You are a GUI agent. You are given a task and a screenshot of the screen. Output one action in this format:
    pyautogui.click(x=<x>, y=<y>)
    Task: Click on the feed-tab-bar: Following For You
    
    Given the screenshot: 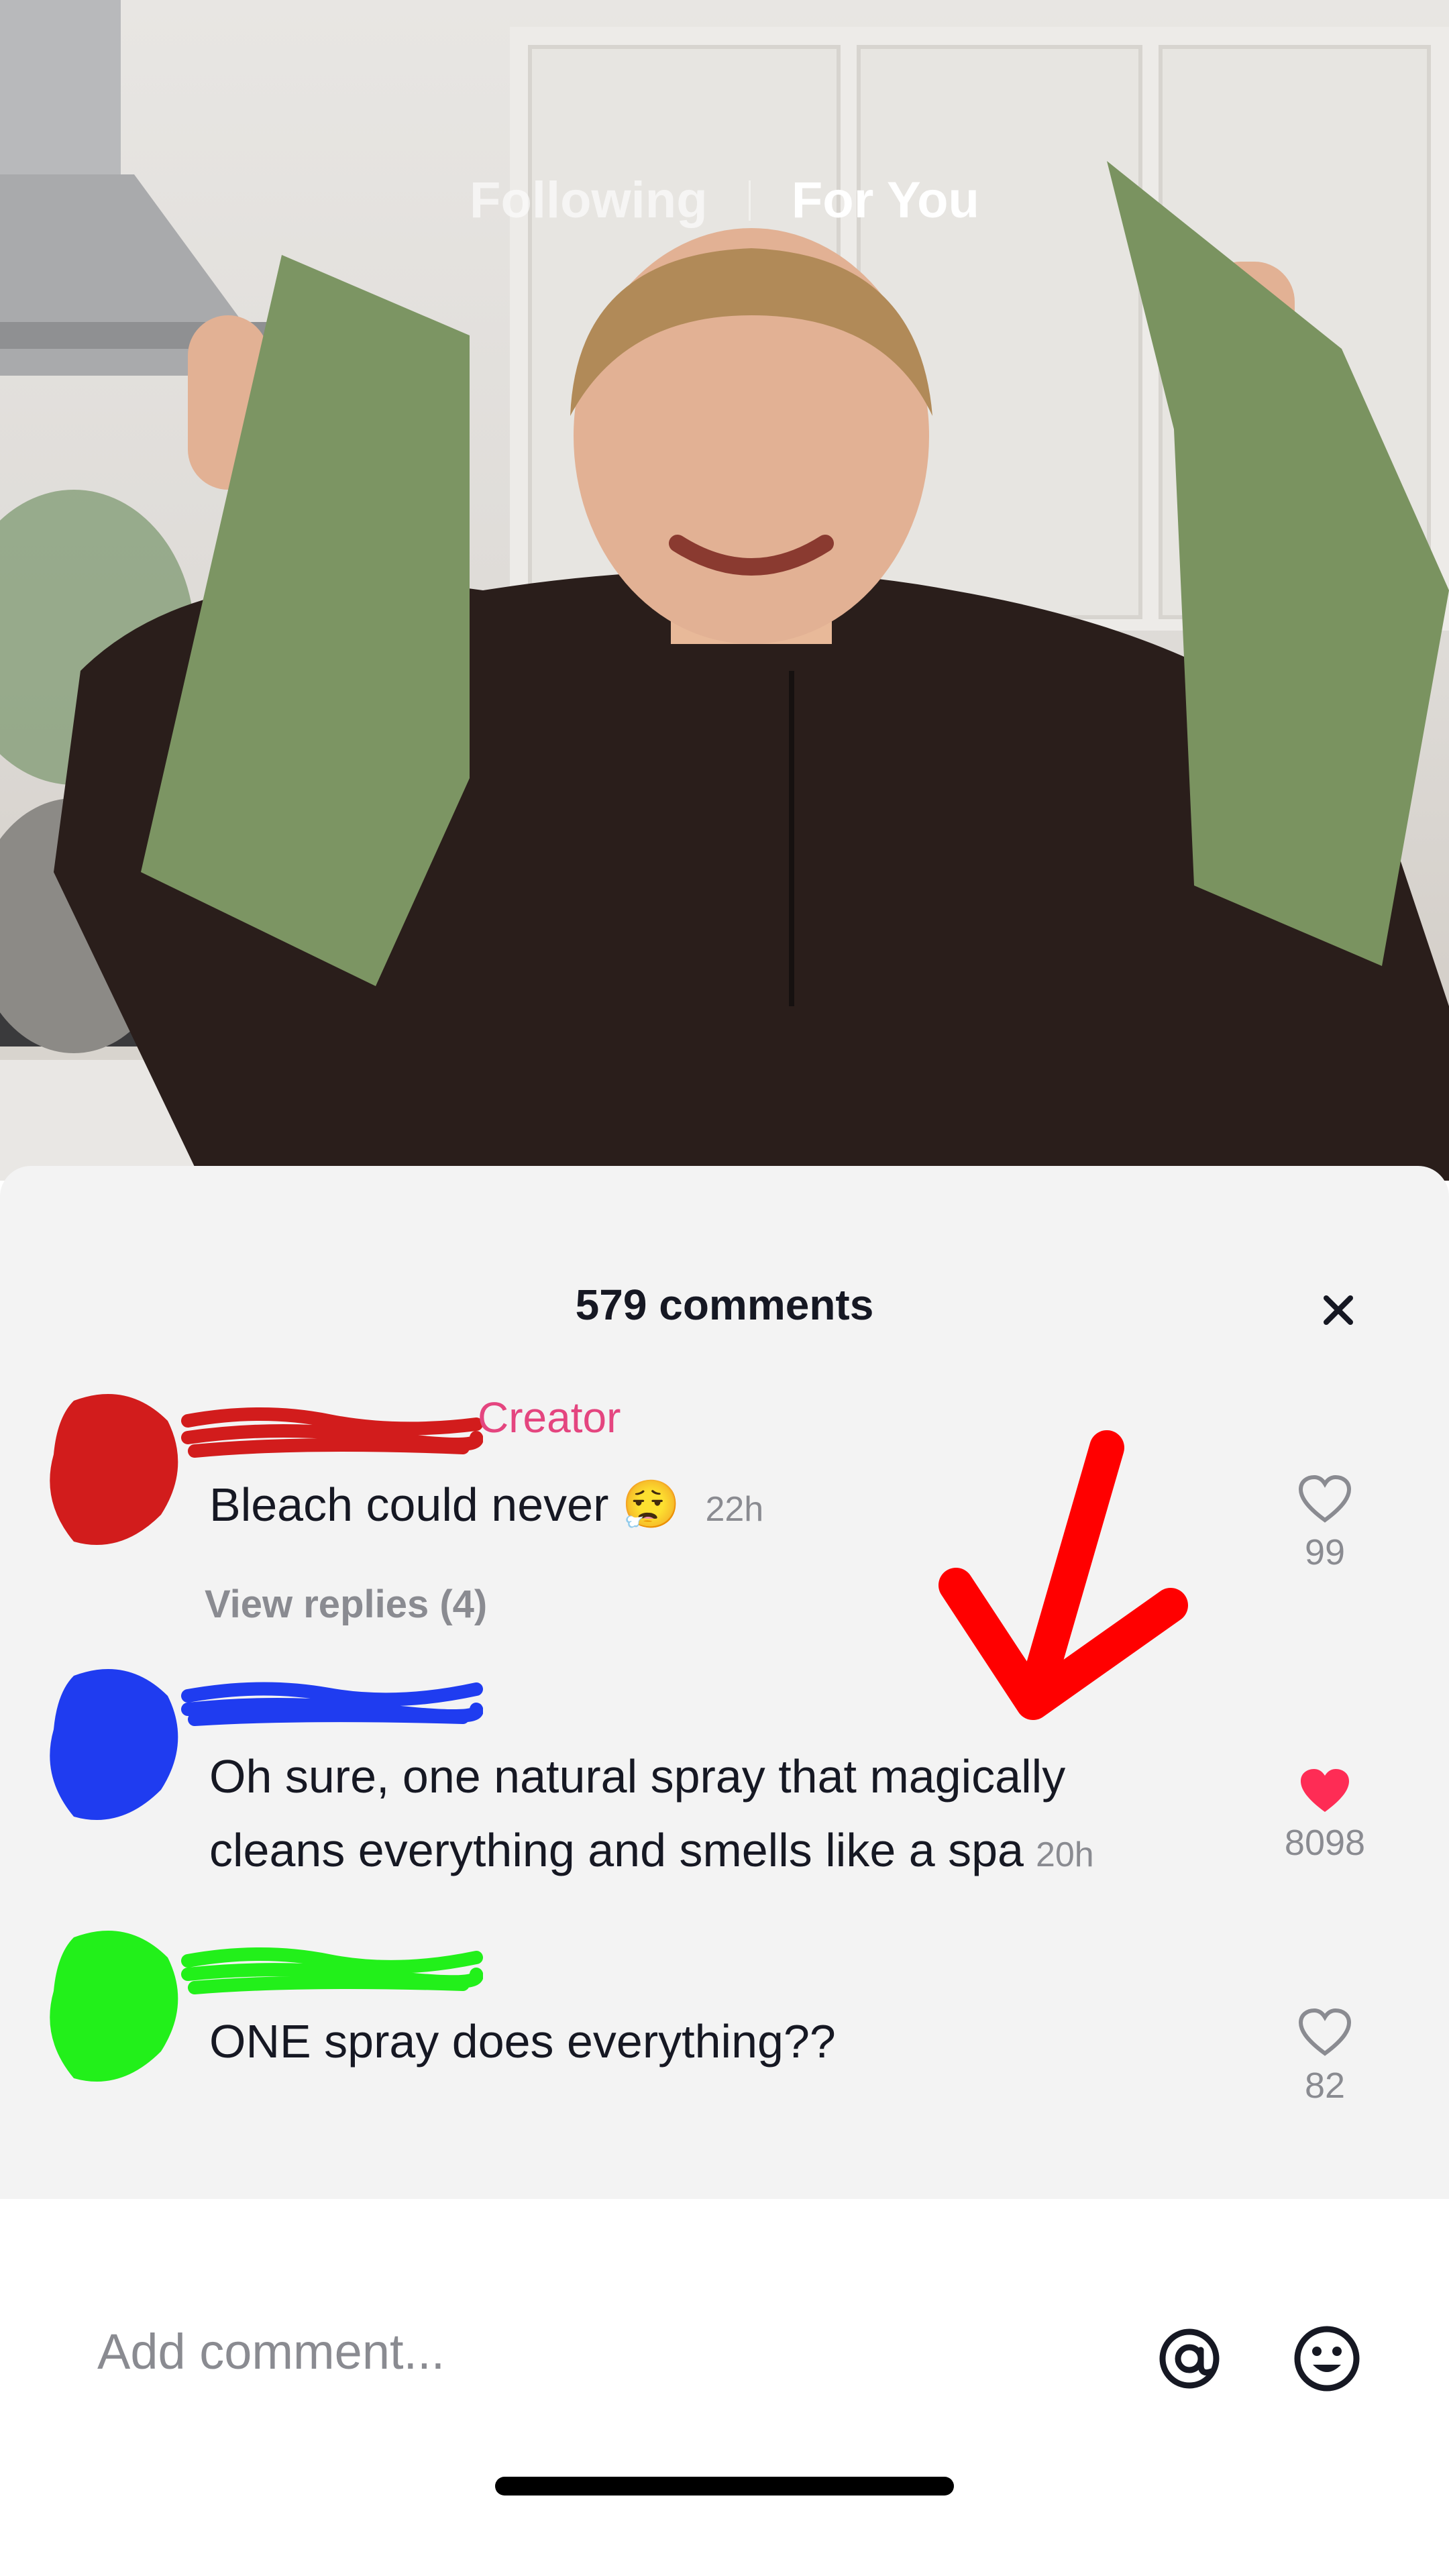 What is the action you would take?
    pyautogui.click(x=724, y=198)
    